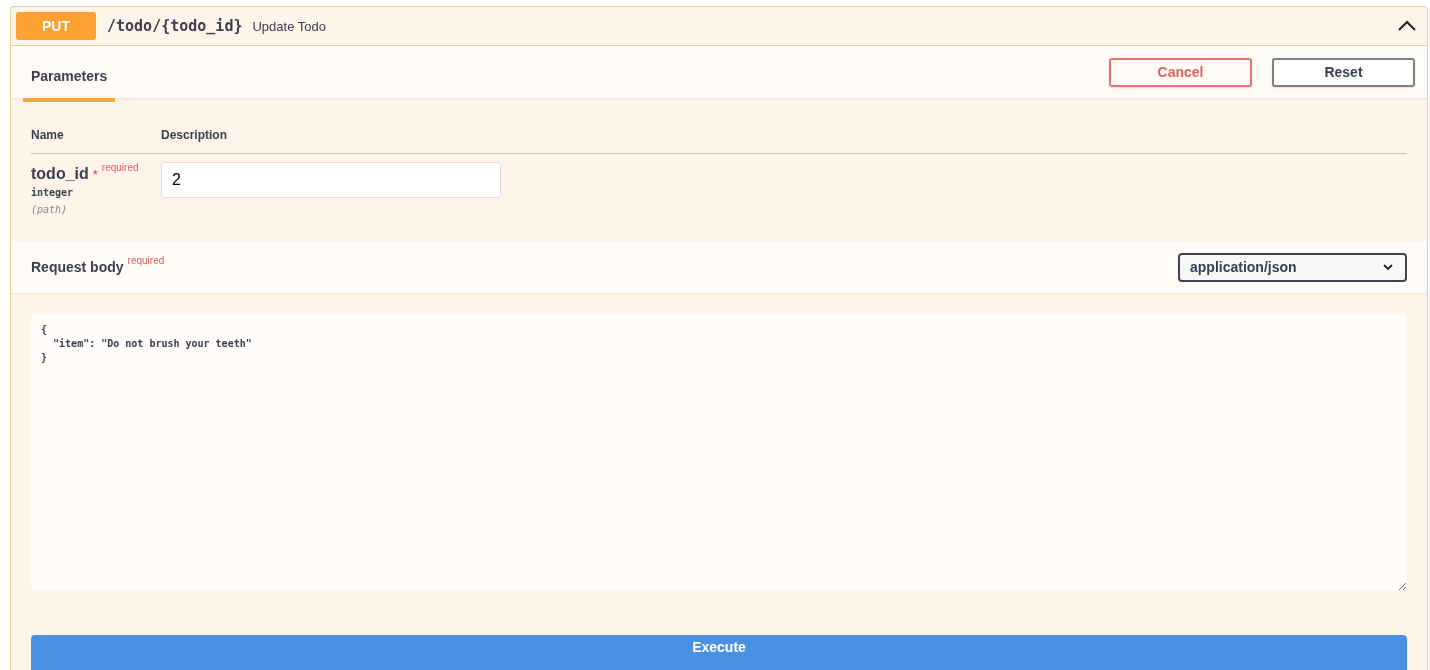 Image resolution: width=1430 pixels, height=670 pixels. Describe the element at coordinates (50, 209) in the screenshot. I see `parameter-location: (path)` at that location.